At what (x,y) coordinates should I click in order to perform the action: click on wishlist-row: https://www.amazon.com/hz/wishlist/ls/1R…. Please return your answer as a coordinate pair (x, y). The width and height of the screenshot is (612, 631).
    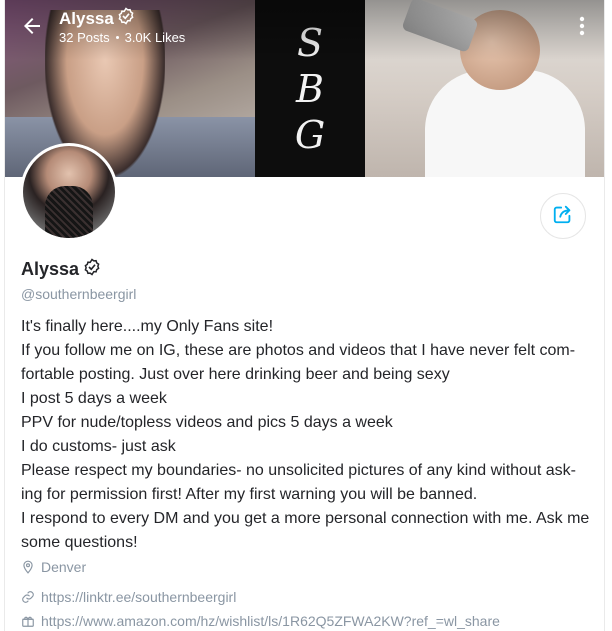
    Looking at the image, I should click on (260, 621).